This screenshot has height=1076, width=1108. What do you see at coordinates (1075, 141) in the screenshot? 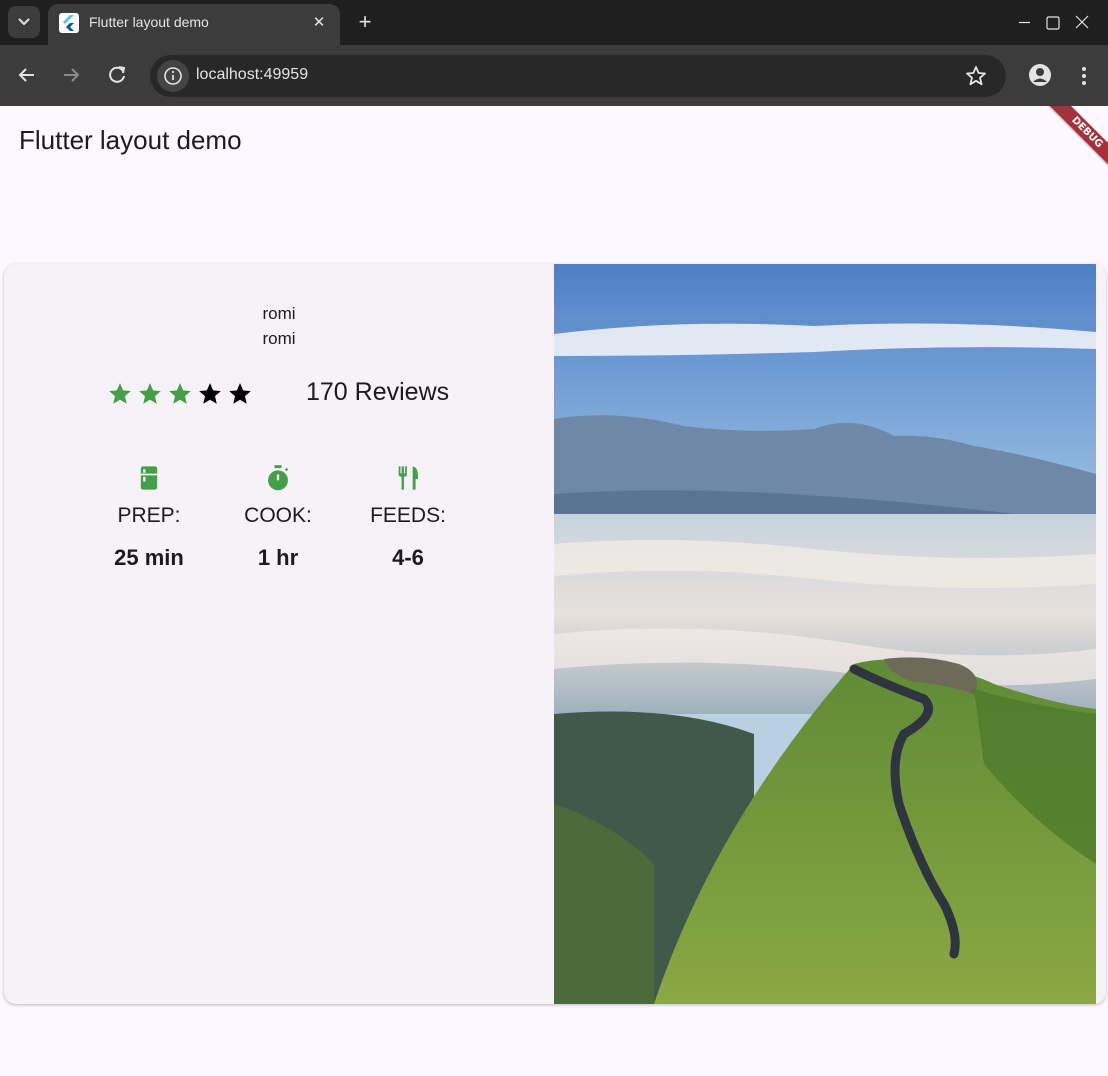
I see `debug-label: DEBUG` at bounding box center [1075, 141].